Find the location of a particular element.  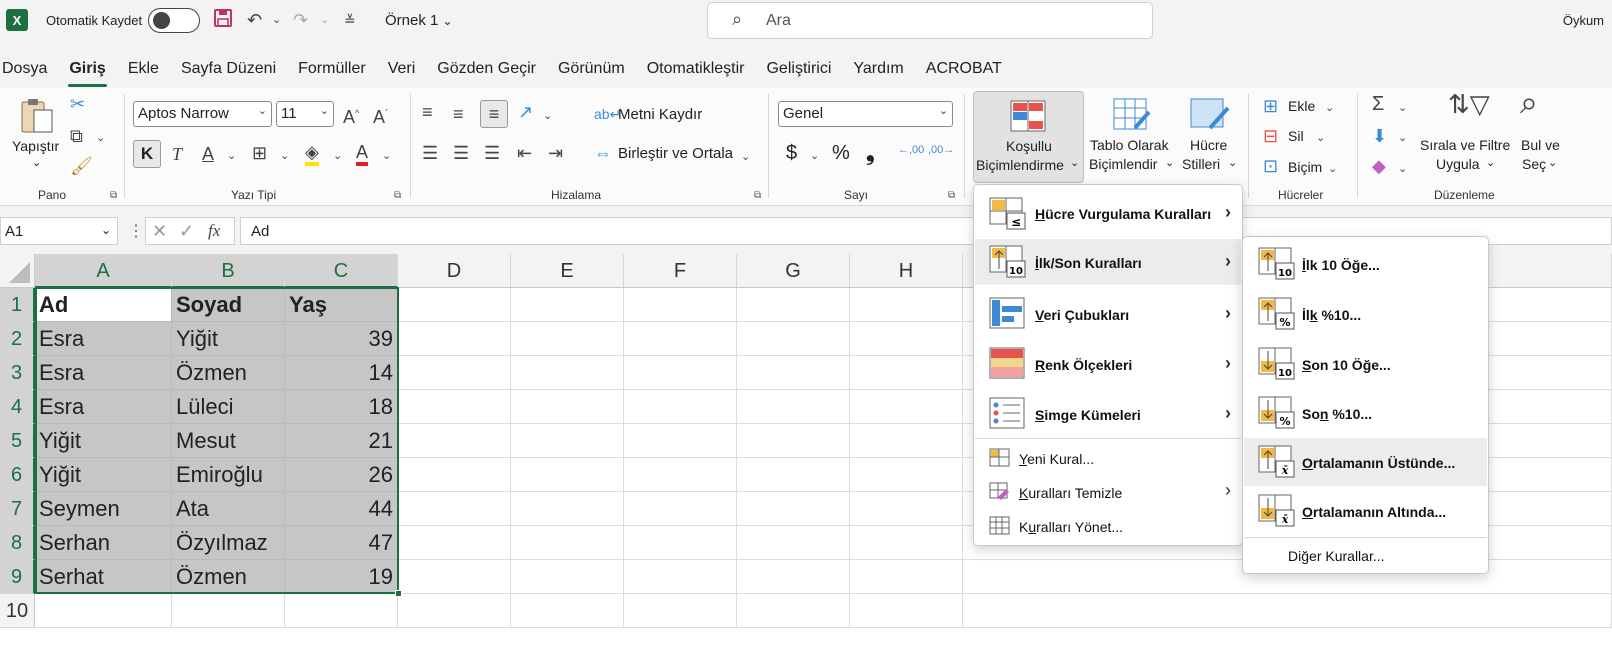

align-center-icon: ☰ is located at coordinates (461, 153).